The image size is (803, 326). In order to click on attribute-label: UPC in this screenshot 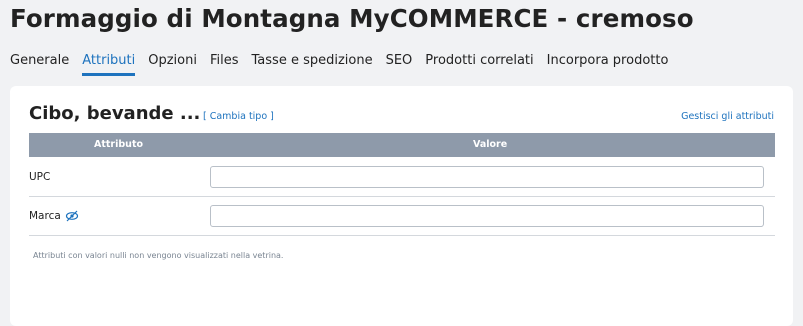, I will do `click(40, 177)`.